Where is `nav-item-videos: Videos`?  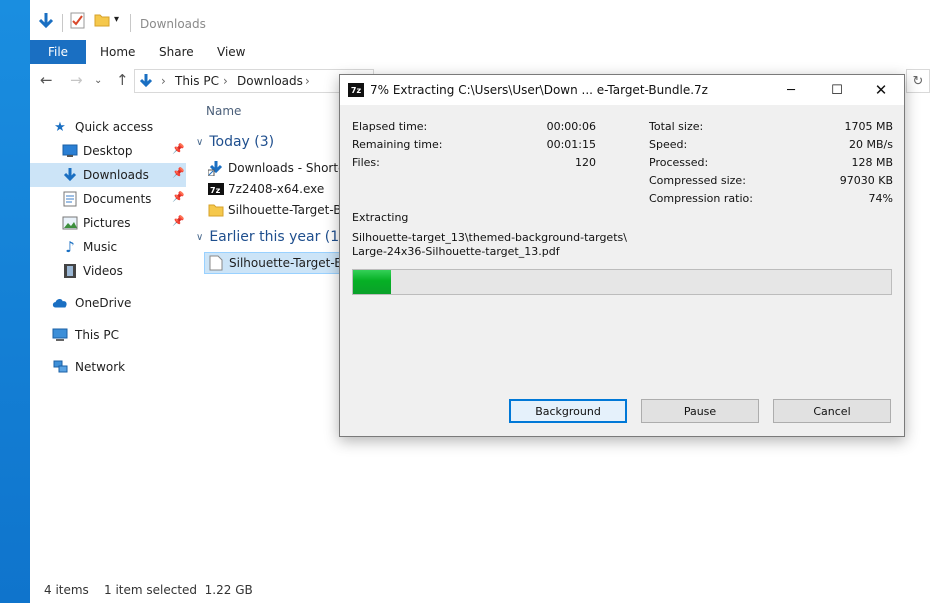 nav-item-videos: Videos is located at coordinates (108, 271).